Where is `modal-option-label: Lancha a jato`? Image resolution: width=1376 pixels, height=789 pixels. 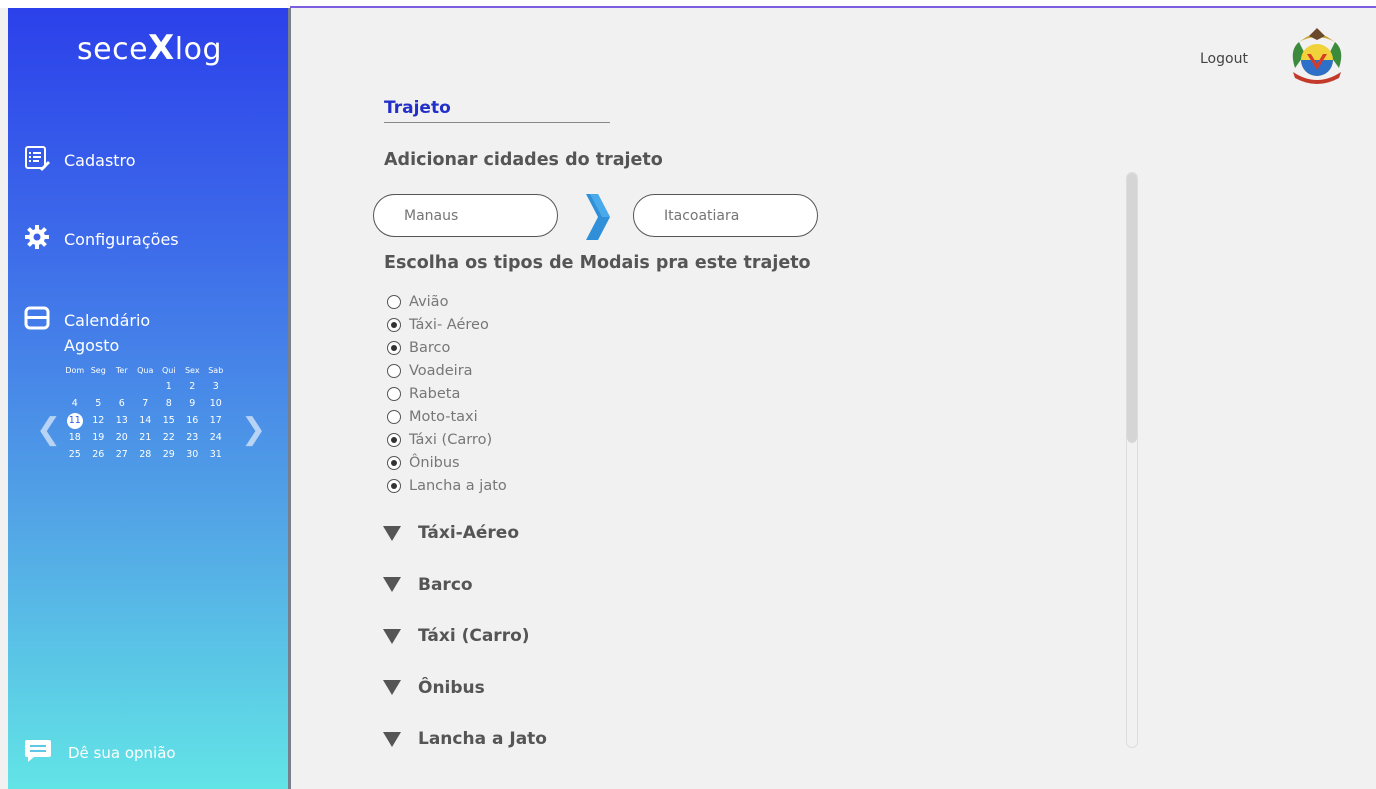
modal-option-label: Lancha a jato is located at coordinates (458, 485).